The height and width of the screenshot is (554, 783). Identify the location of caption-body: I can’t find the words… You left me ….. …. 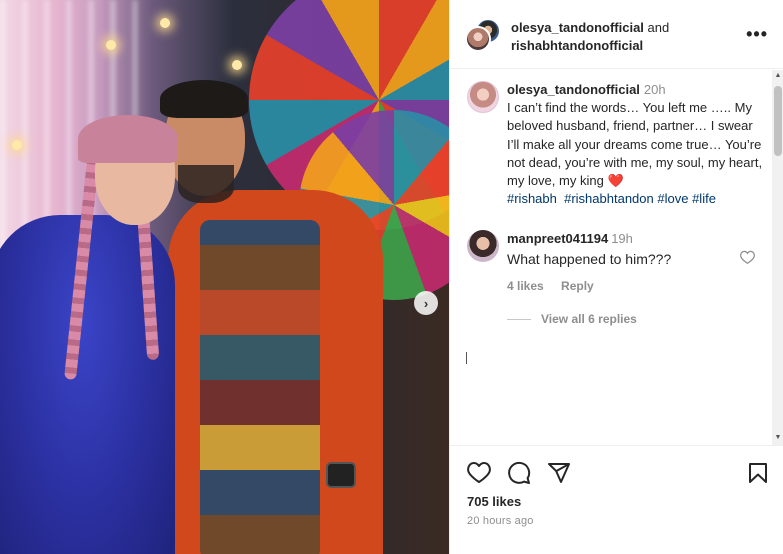
(635, 144).